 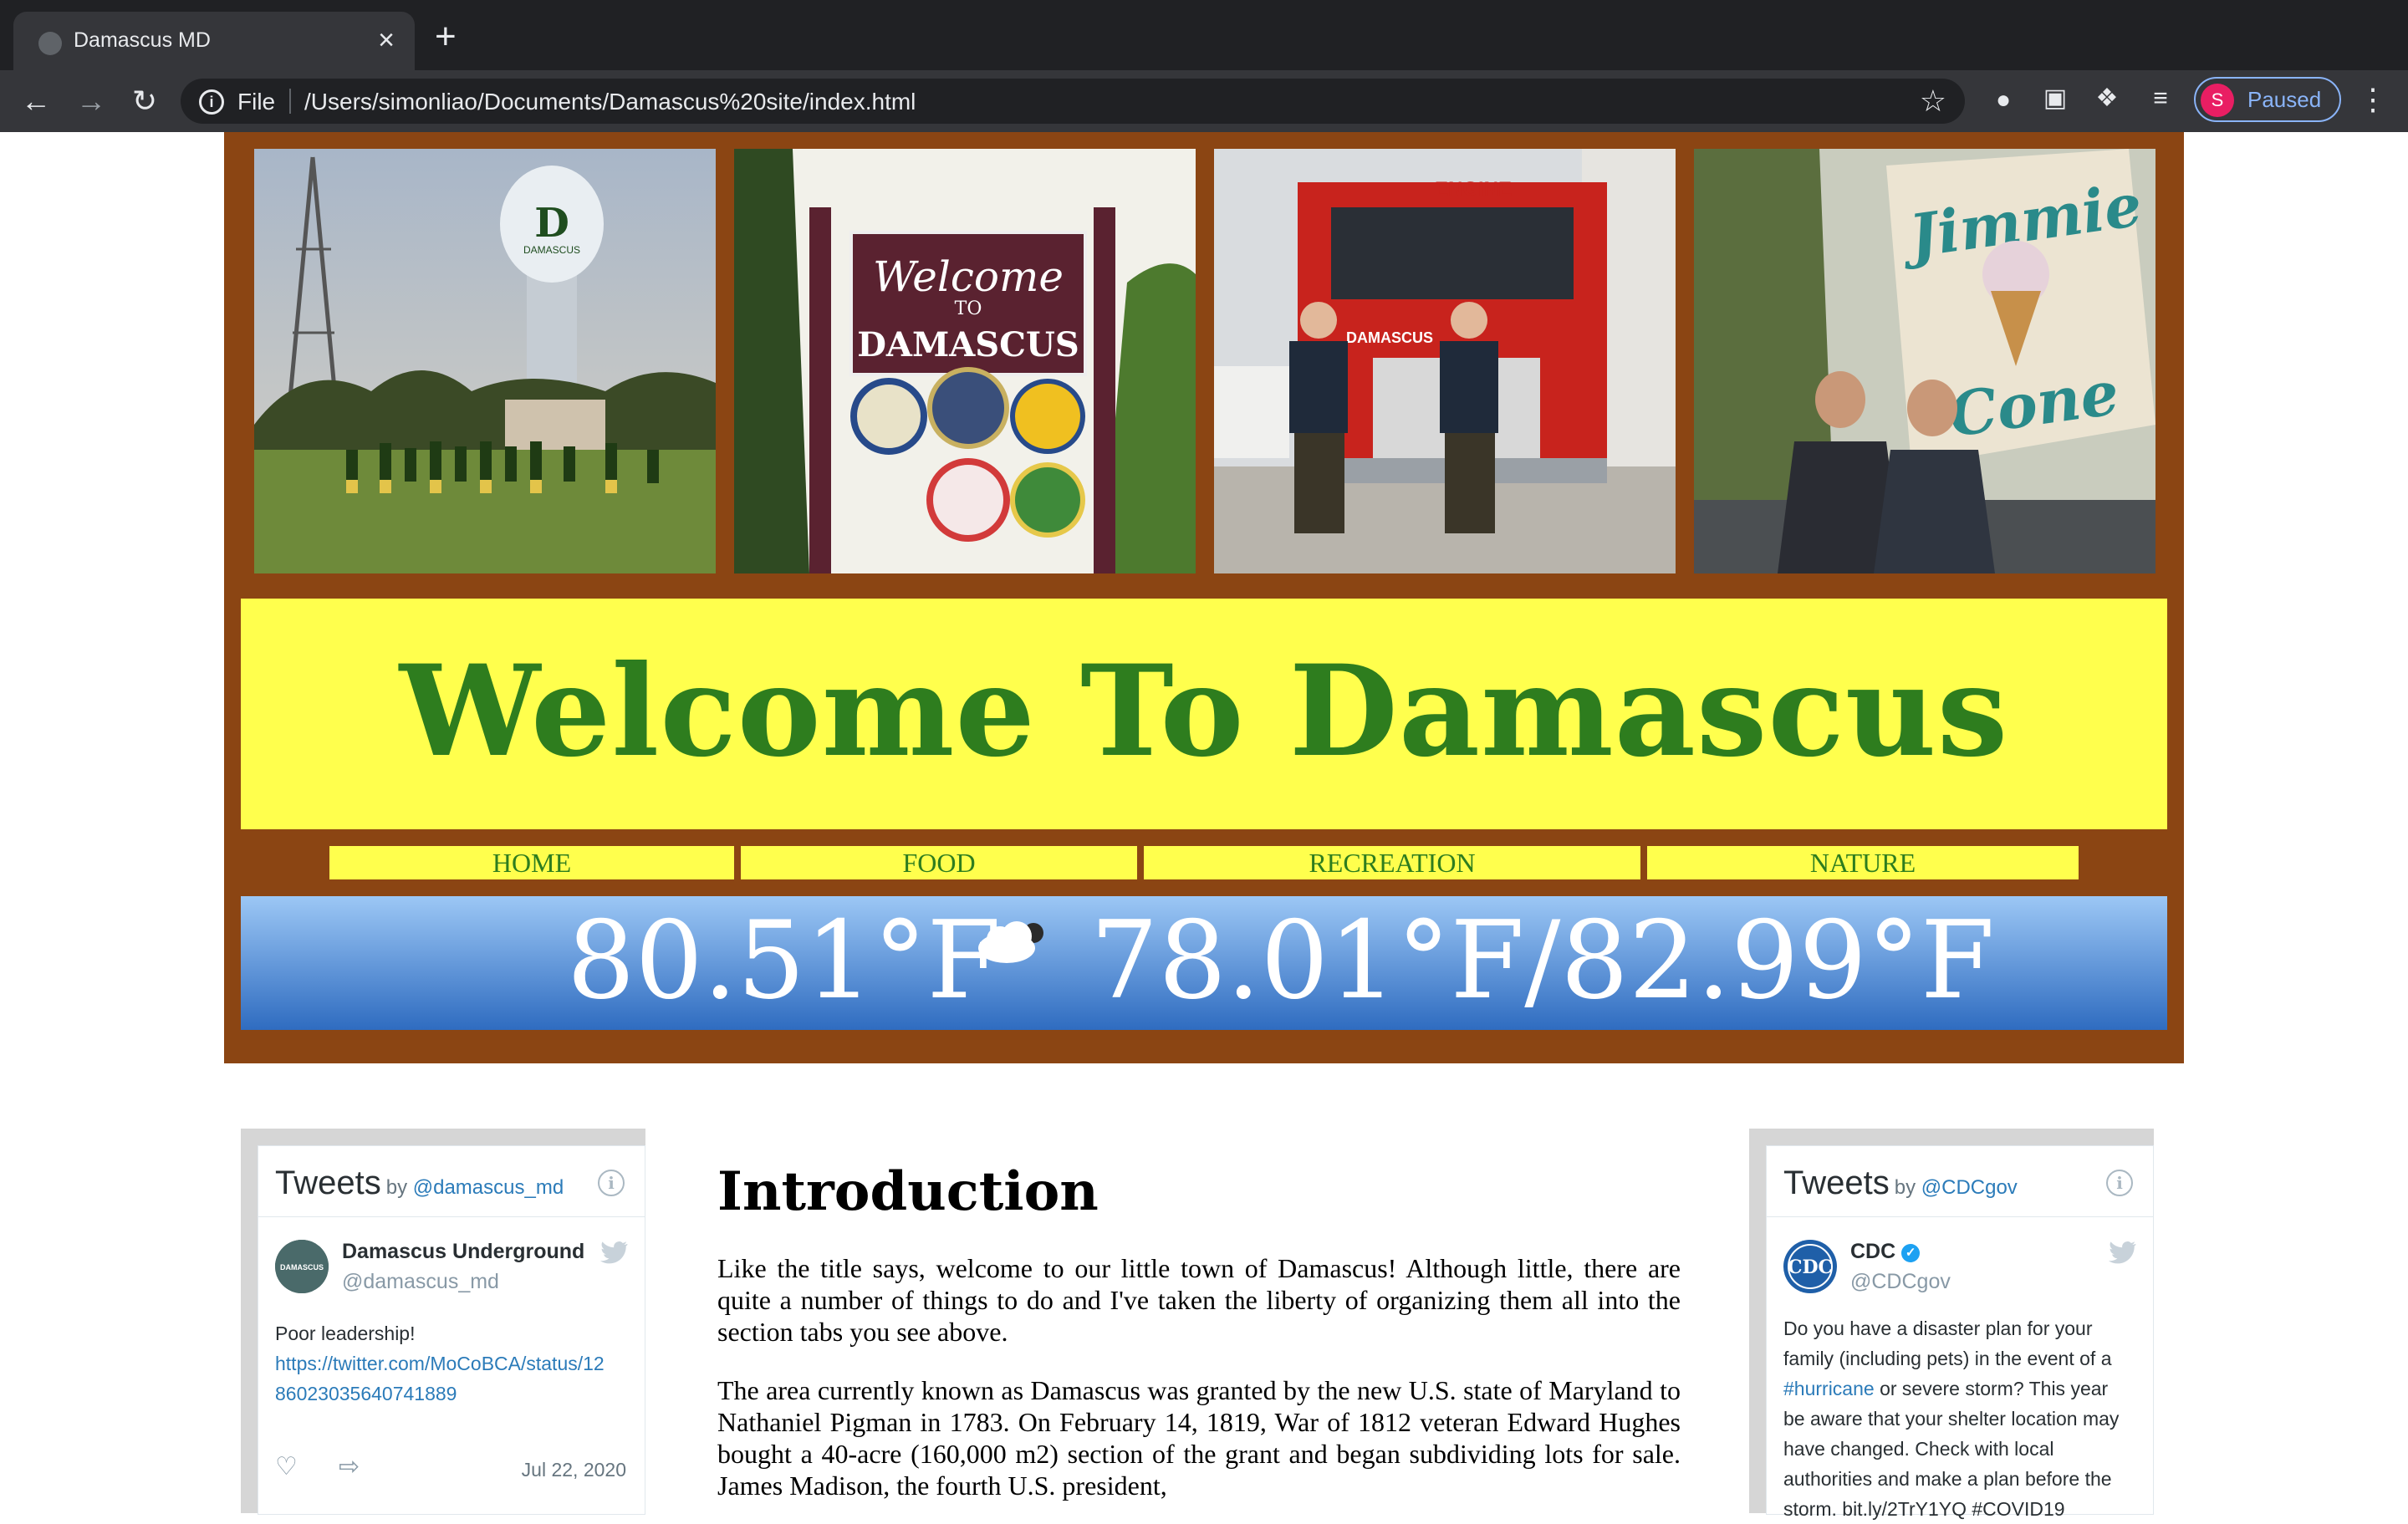 What do you see at coordinates (574, 1470) in the screenshot?
I see `tweet-date: Jul 22, 2020` at bounding box center [574, 1470].